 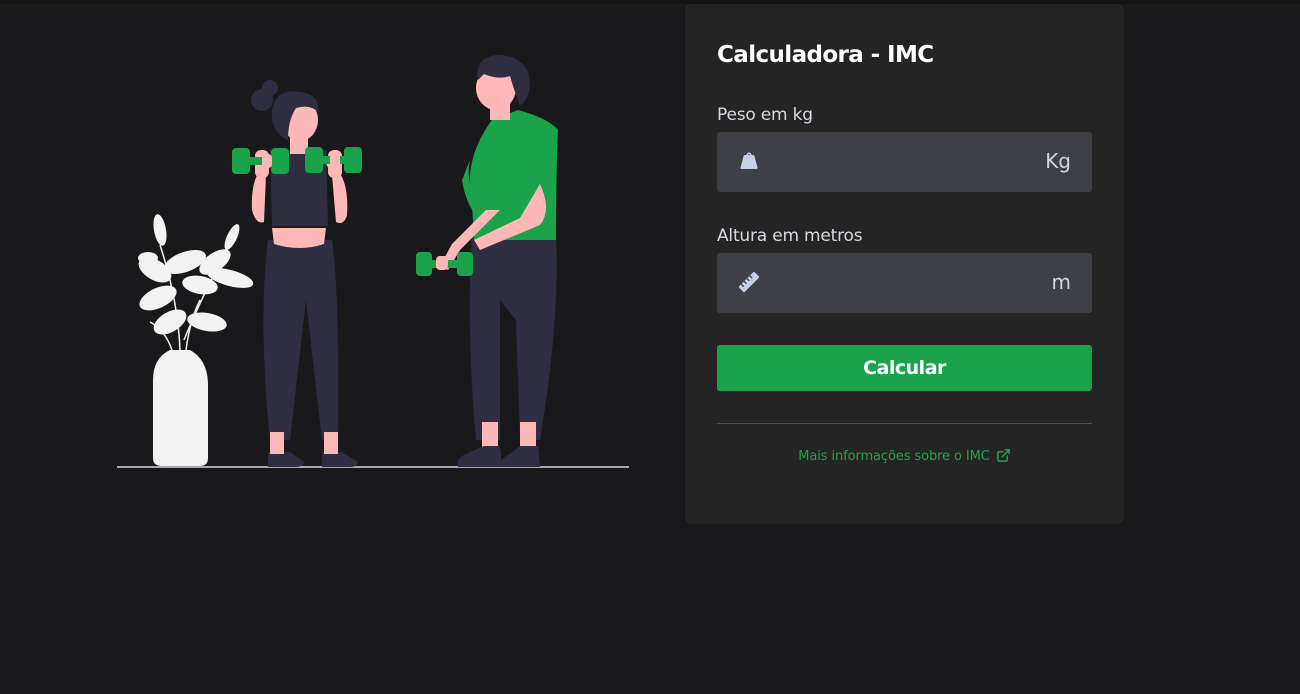 I want to click on weight-unit: Kg, so click(x=1058, y=161).